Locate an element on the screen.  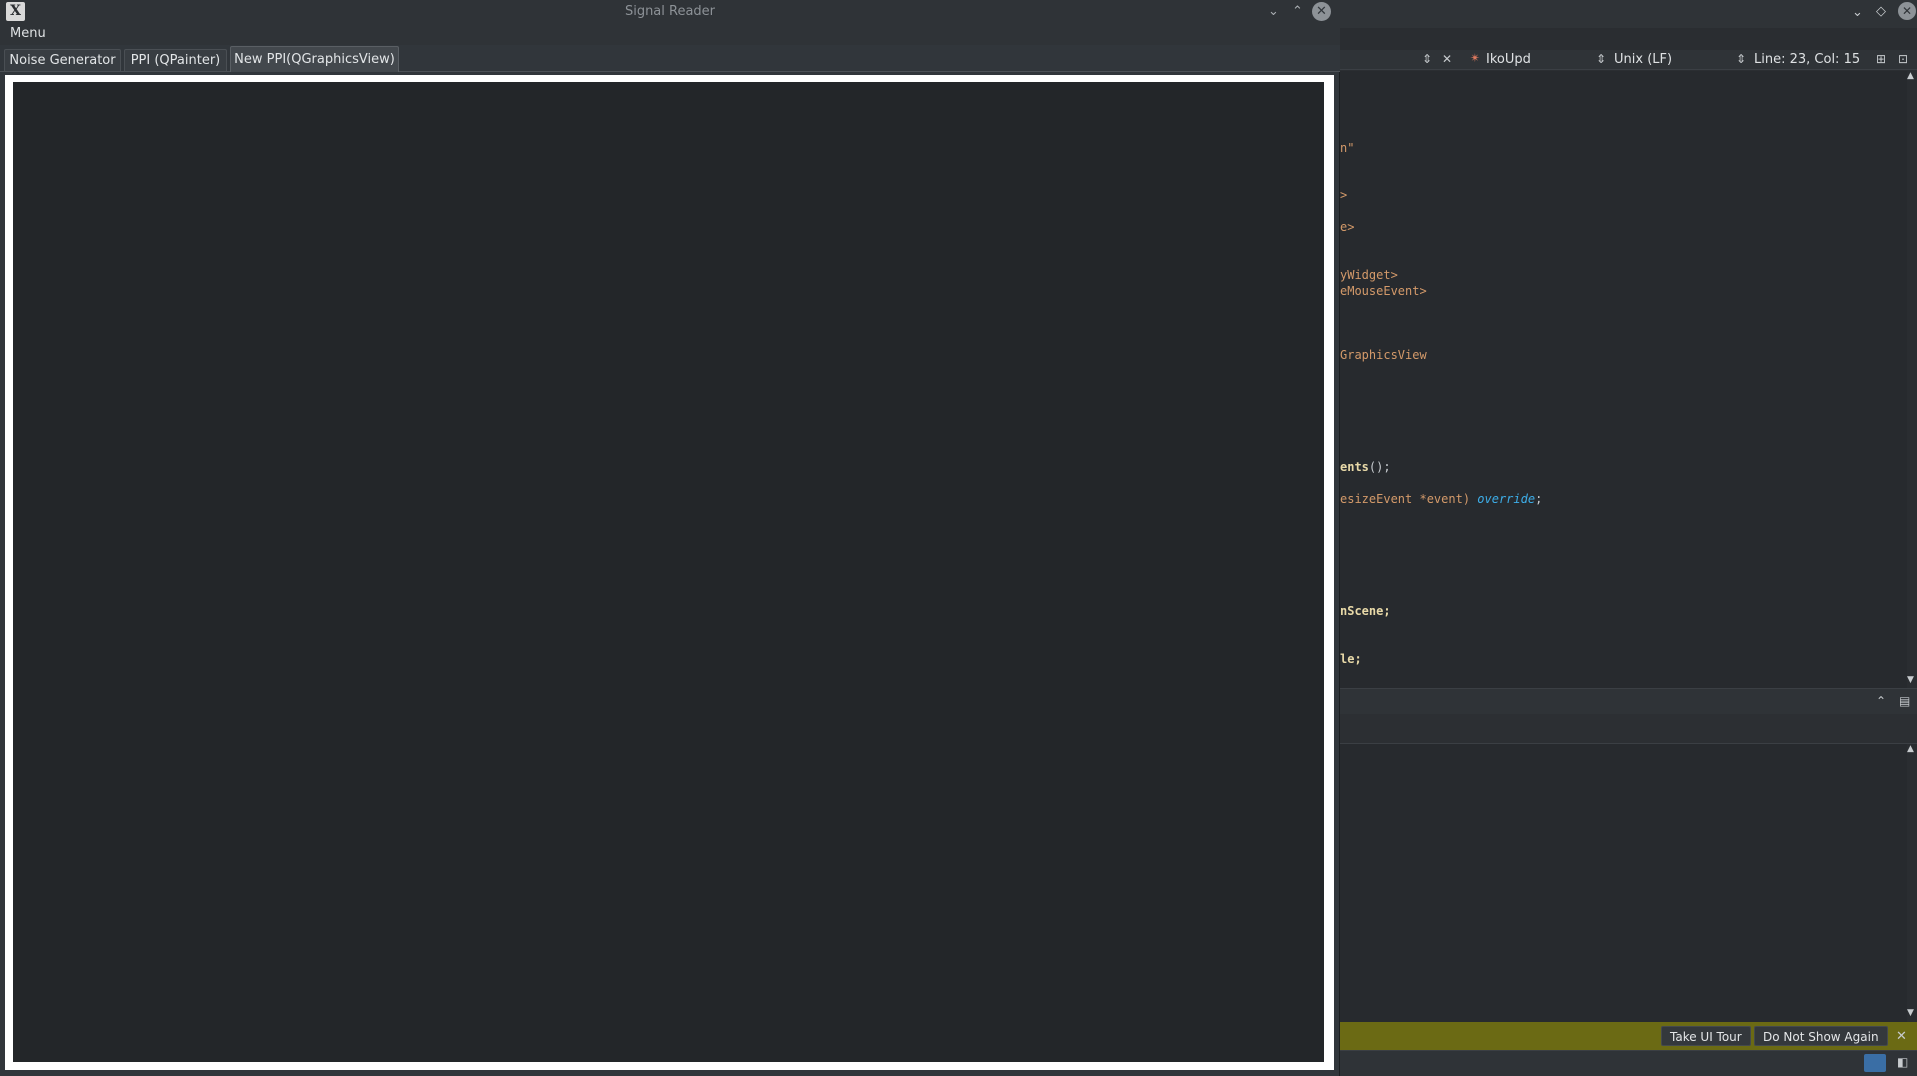
combo-arrows-icon: ⇕ is located at coordinates (1427, 59).